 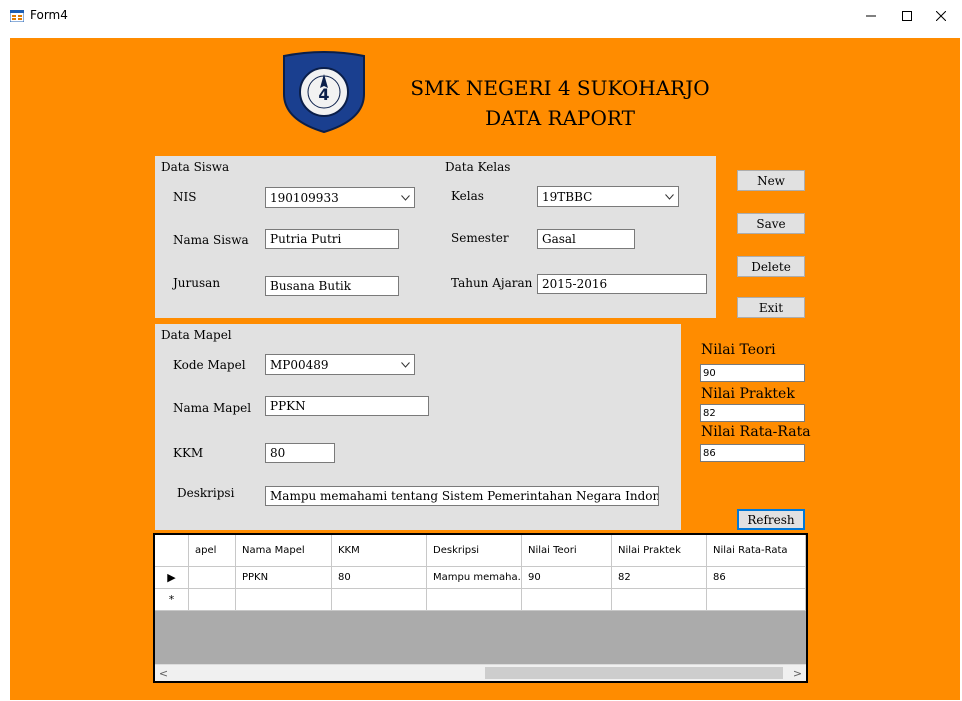 What do you see at coordinates (195, 167) in the screenshot?
I see `data-siswa-title: Data Siswa` at bounding box center [195, 167].